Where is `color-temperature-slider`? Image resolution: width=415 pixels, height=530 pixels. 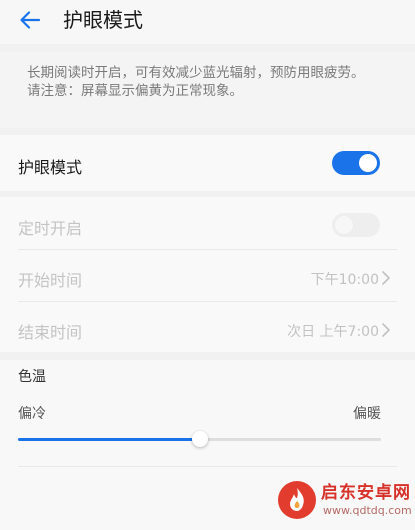
color-temperature-slider is located at coordinates (199, 439).